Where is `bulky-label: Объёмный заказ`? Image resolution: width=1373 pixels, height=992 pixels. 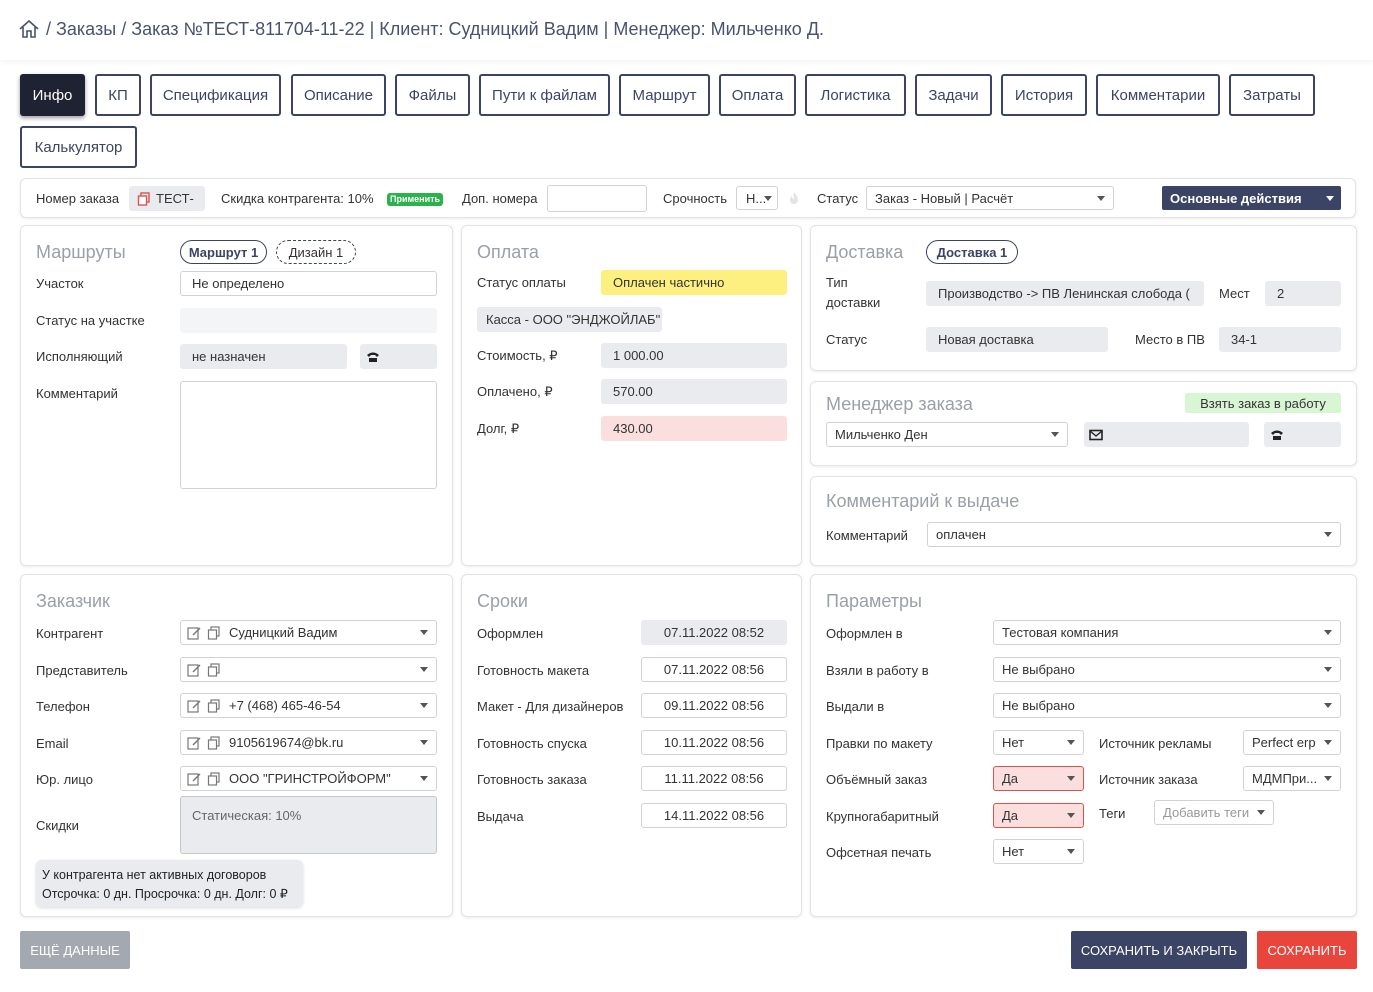
bulky-label: Объёмный заказ is located at coordinates (877, 779).